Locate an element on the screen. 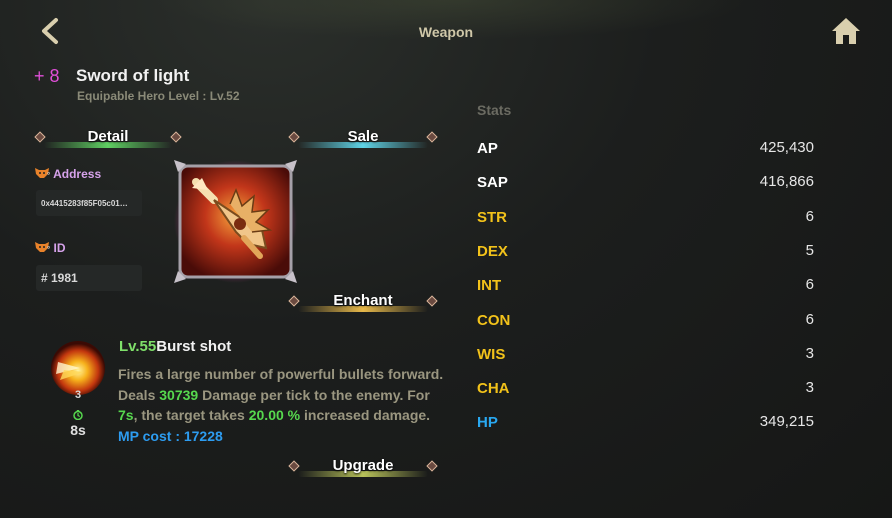  mp-cost: MP cost : 17228 is located at coordinates (170, 435).